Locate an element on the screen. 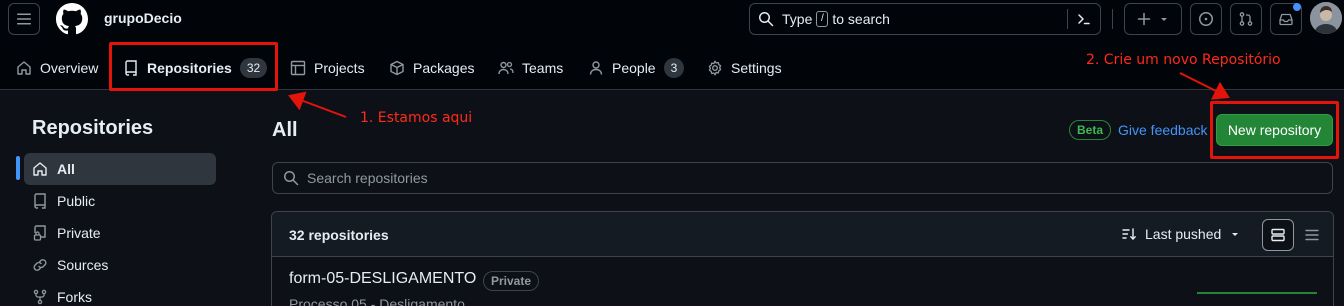 The height and width of the screenshot is (306, 1344). rows-icon is located at coordinates (1278, 235).